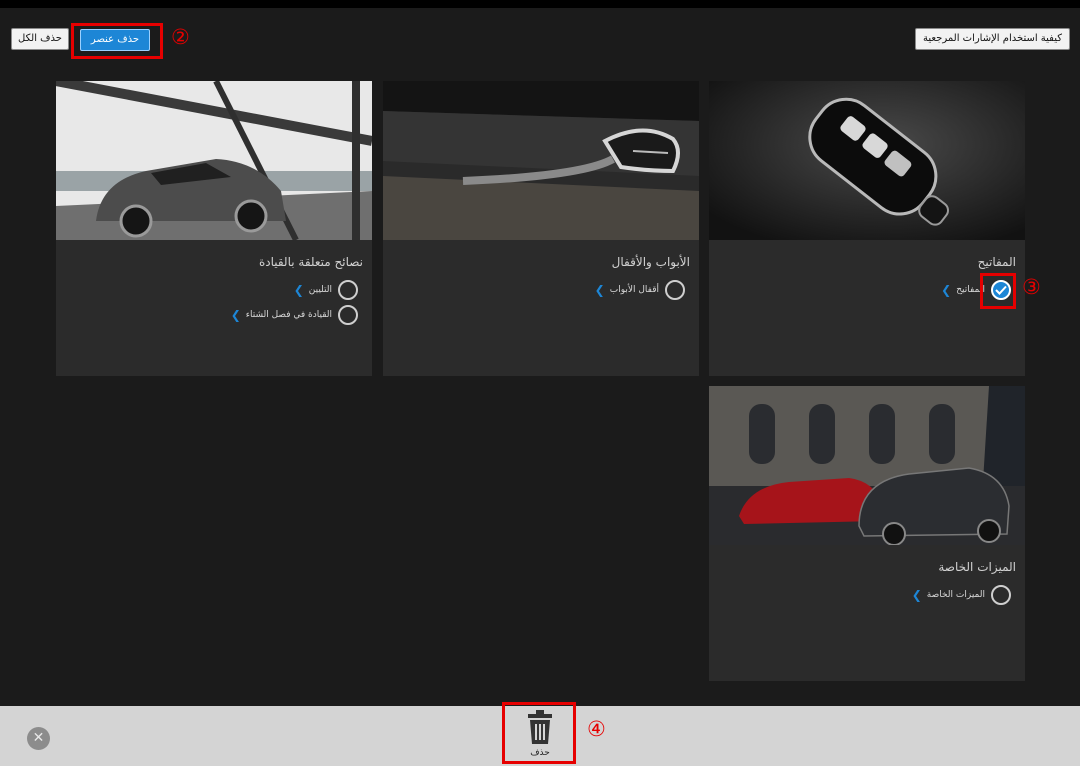 The height and width of the screenshot is (766, 1080). I want to click on step-marker-2: ②, so click(180, 37).